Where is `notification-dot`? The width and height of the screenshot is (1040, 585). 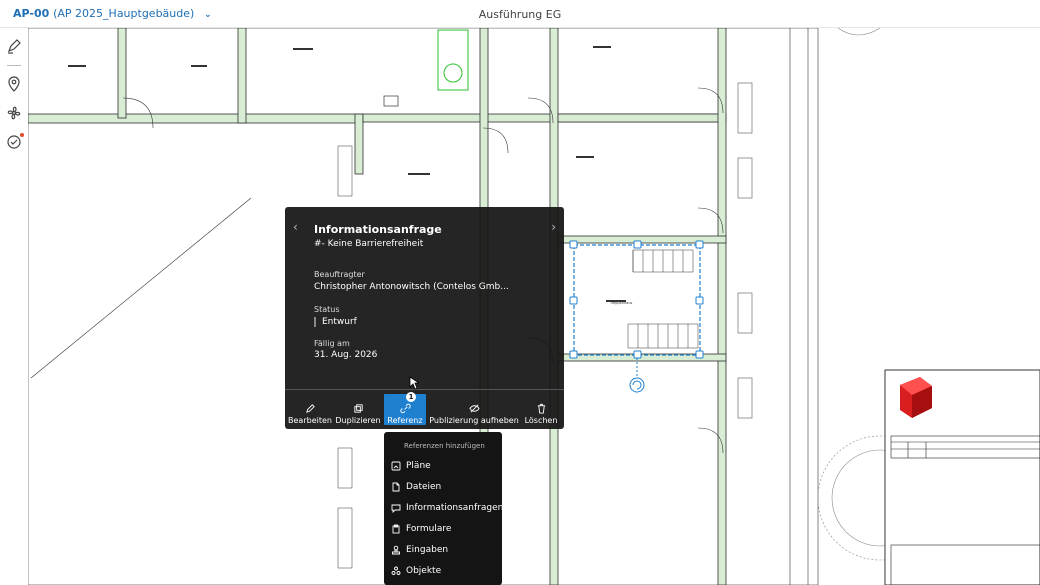 notification-dot is located at coordinates (22, 135).